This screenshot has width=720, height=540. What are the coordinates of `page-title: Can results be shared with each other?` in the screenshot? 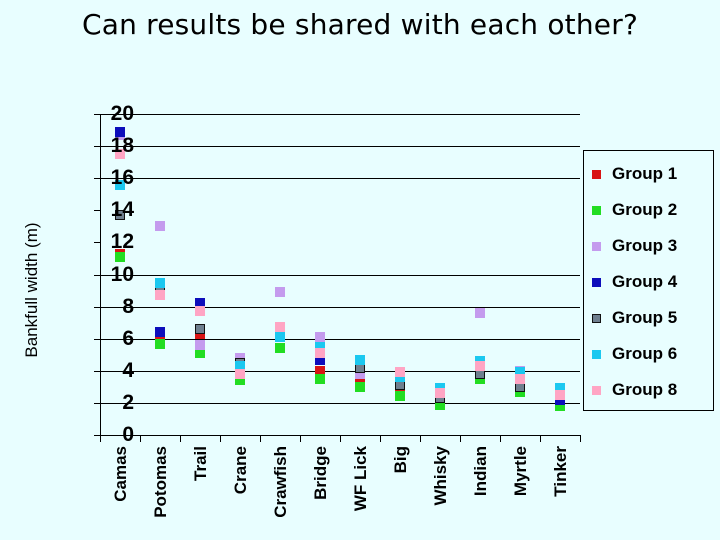 It's located at (360, 24).